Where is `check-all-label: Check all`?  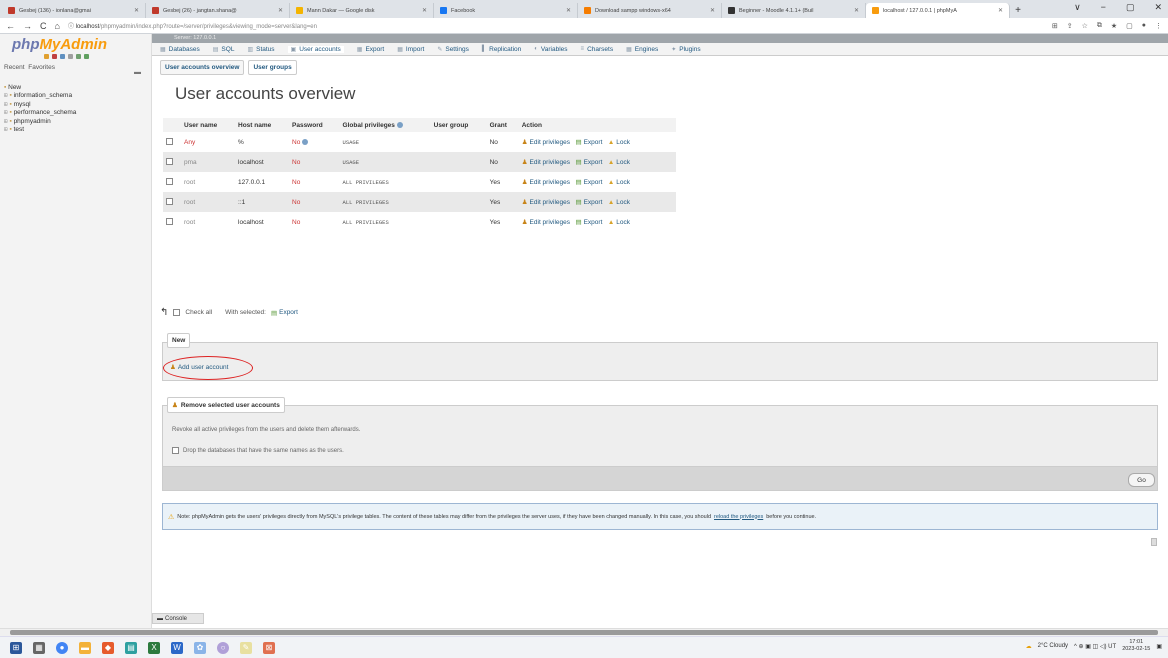
check-all-label: Check all is located at coordinates (198, 312).